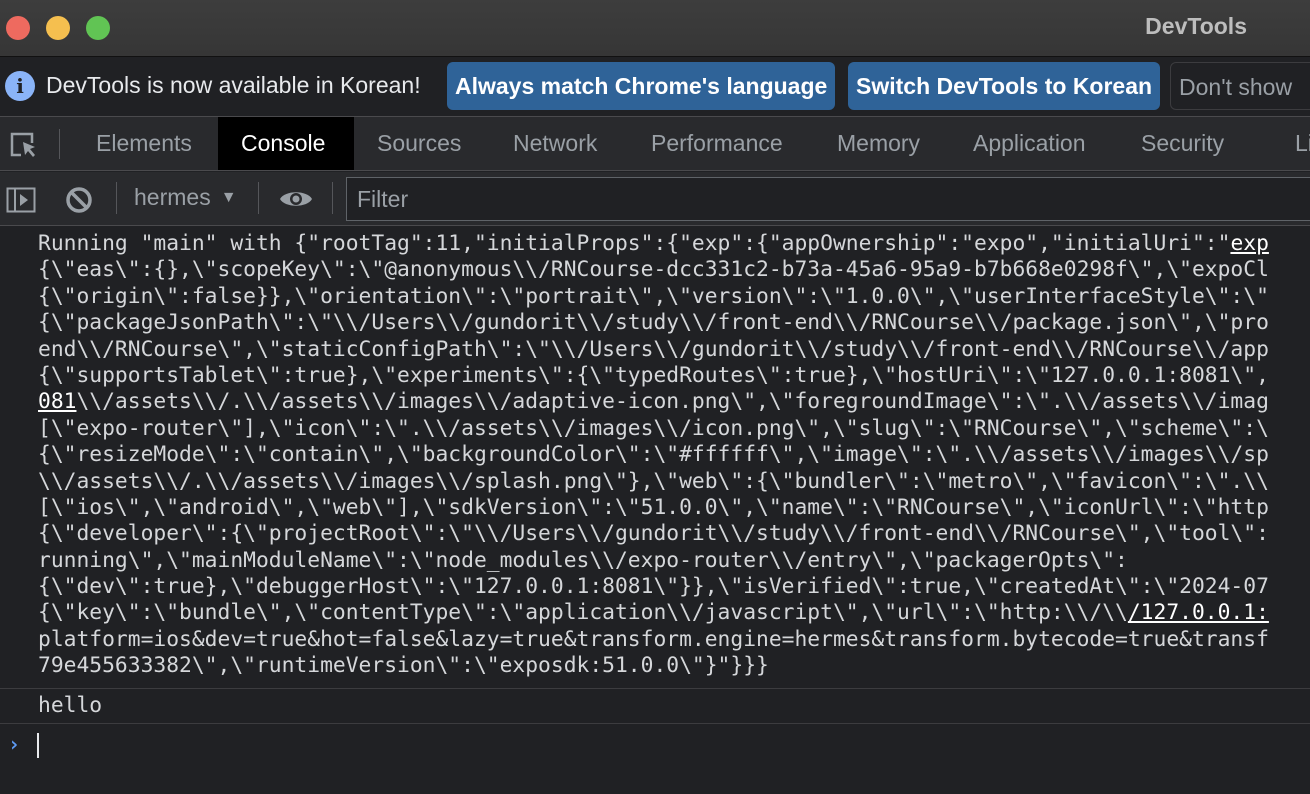 Image resolution: width=1310 pixels, height=794 pixels. I want to click on console-toolbar: hermes ▼ Filter, so click(655, 199).